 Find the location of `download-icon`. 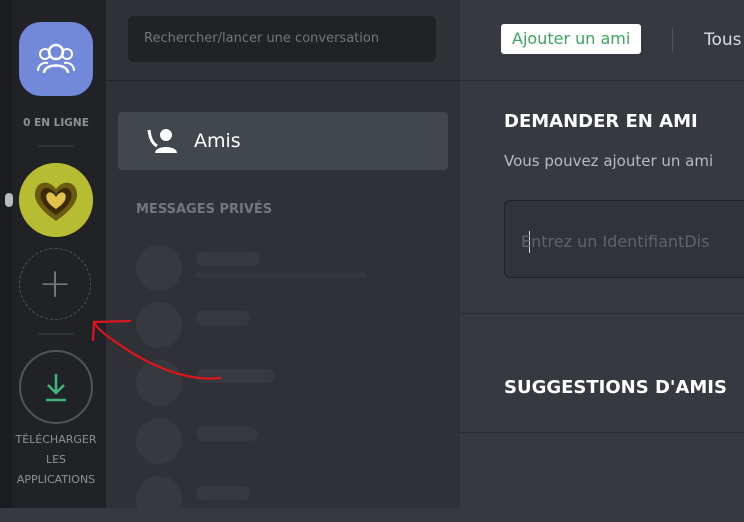

download-icon is located at coordinates (56, 388).